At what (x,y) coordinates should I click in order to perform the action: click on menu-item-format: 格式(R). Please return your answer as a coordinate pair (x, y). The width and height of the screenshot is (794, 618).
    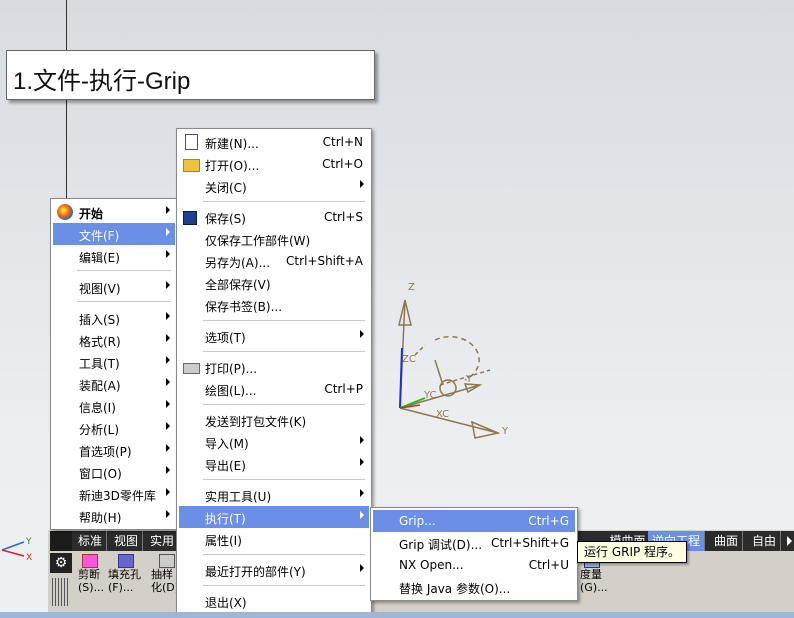
    Looking at the image, I should click on (114, 340).